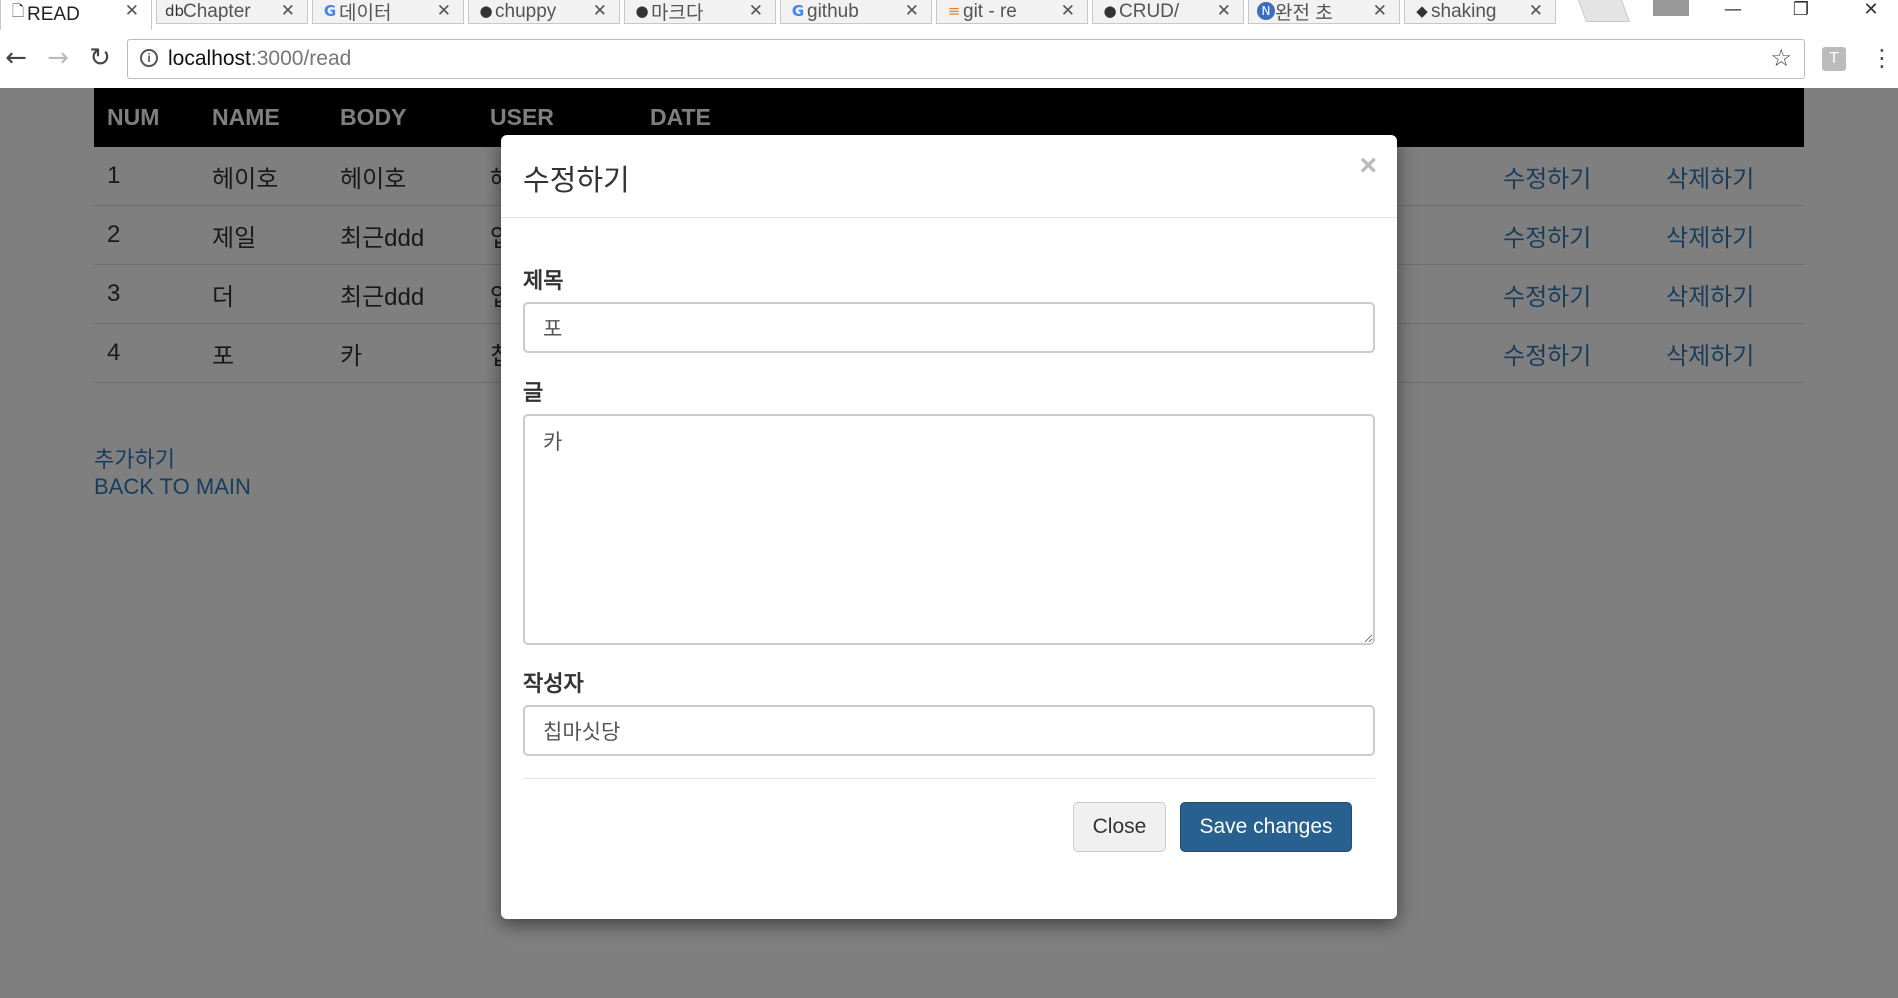 The height and width of the screenshot is (998, 1898). What do you see at coordinates (1801, 12) in the screenshot?
I see `restore-icon: ❐` at bounding box center [1801, 12].